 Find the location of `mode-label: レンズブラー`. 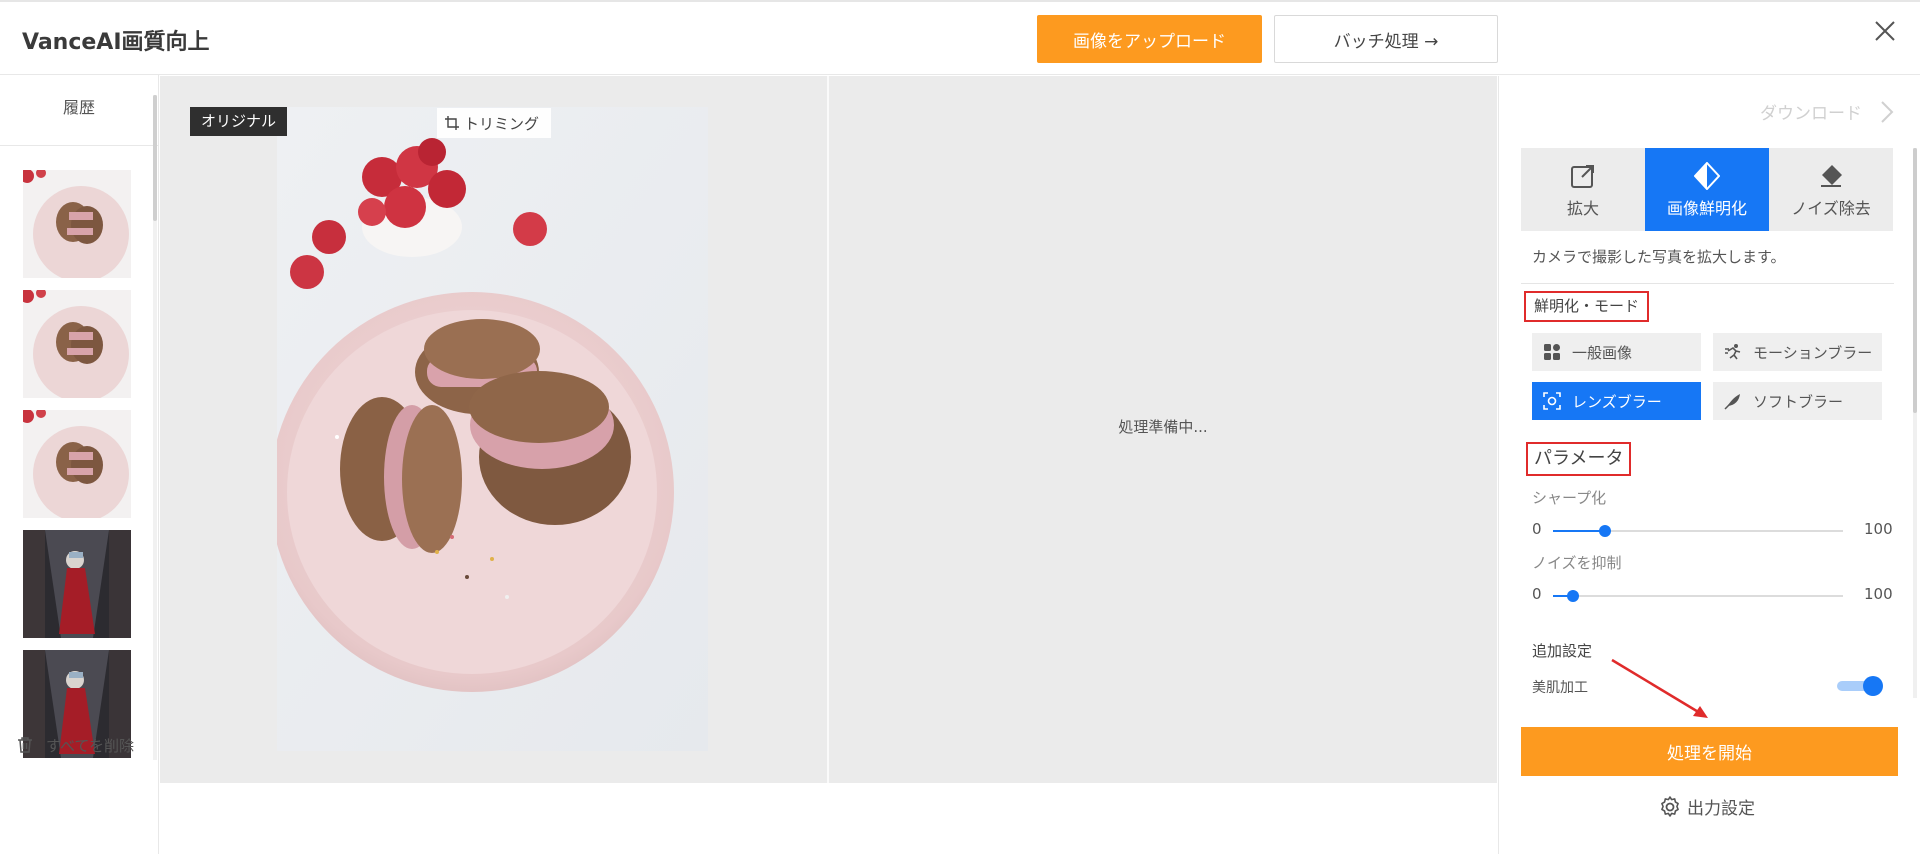

mode-label: レンズブラー is located at coordinates (1617, 401).